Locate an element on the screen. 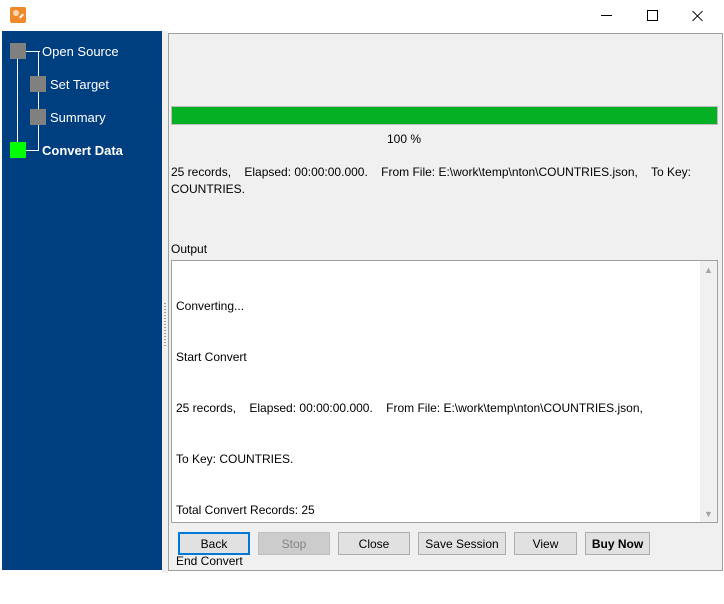 The width and height of the screenshot is (724, 604). maximize-button is located at coordinates (652, 15).